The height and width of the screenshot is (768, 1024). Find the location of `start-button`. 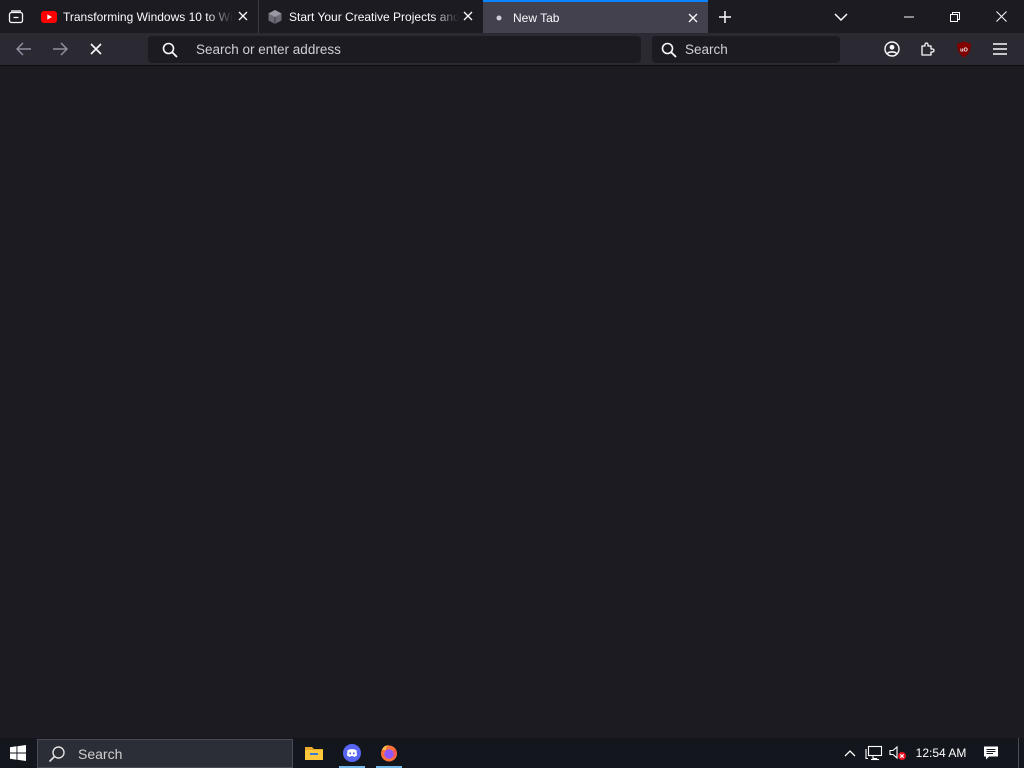

start-button is located at coordinates (18, 753).